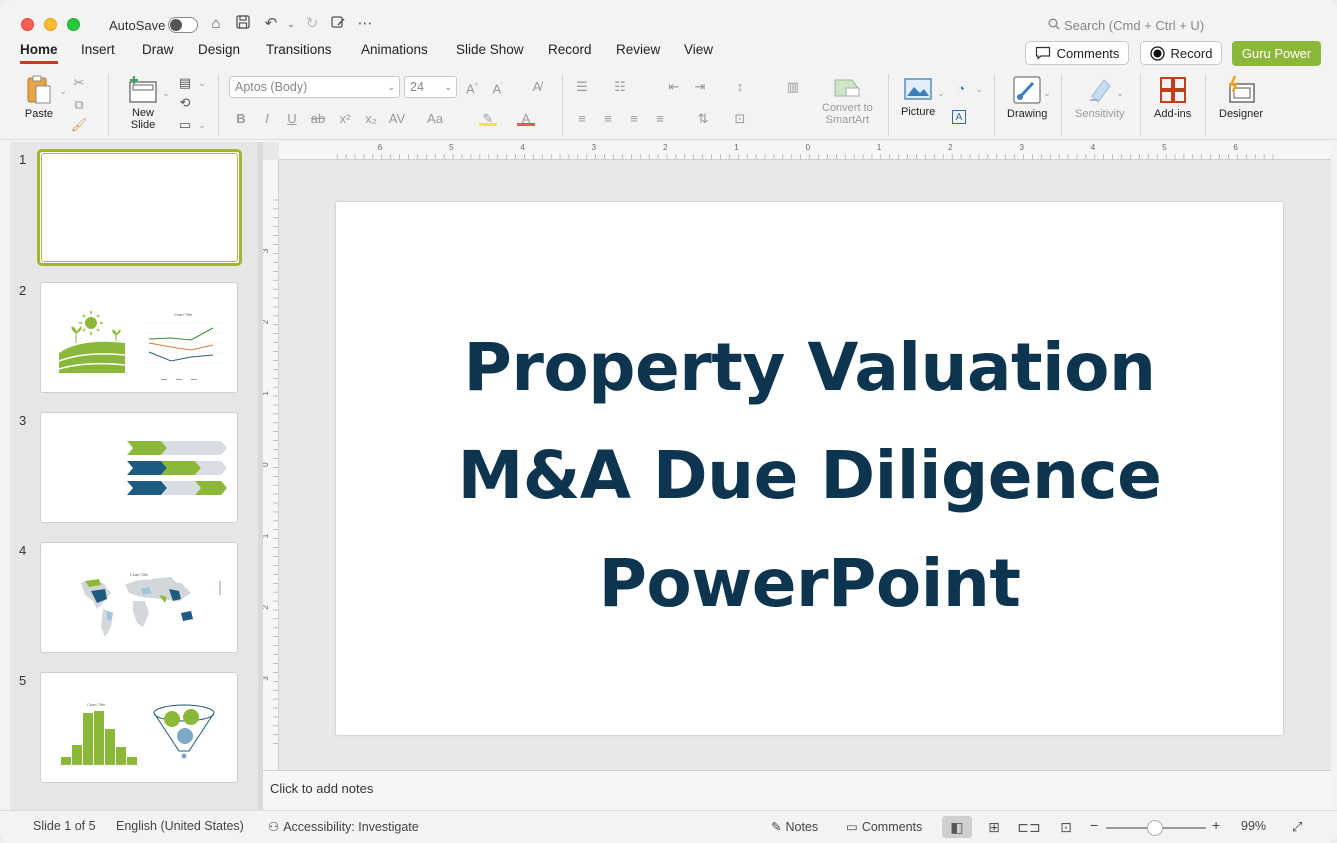 The width and height of the screenshot is (1337, 843). Describe the element at coordinates (267, 119) in the screenshot. I see `italic-icon: I` at that location.